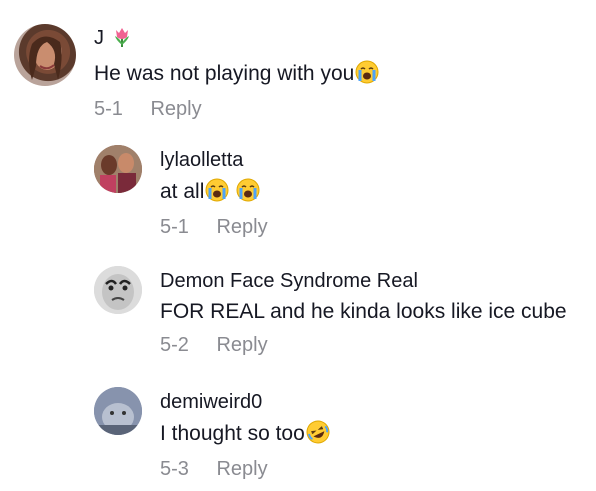  What do you see at coordinates (318, 435) in the screenshot?
I see `rofl-emoji-icon` at bounding box center [318, 435].